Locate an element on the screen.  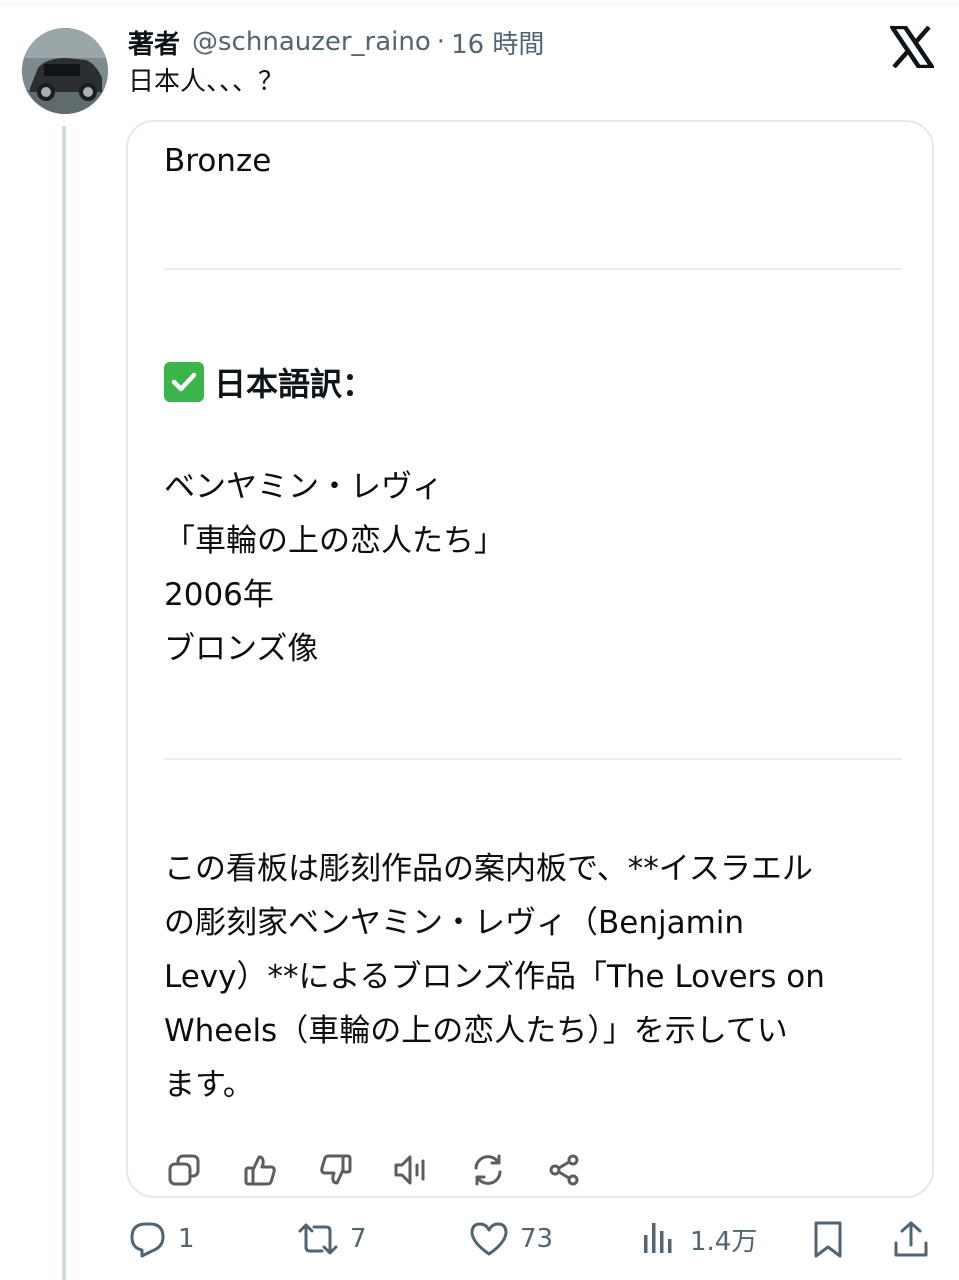
paragraph-line: この看板は彫刻作品の案内板で、**イスラエル is located at coordinates (488, 869).